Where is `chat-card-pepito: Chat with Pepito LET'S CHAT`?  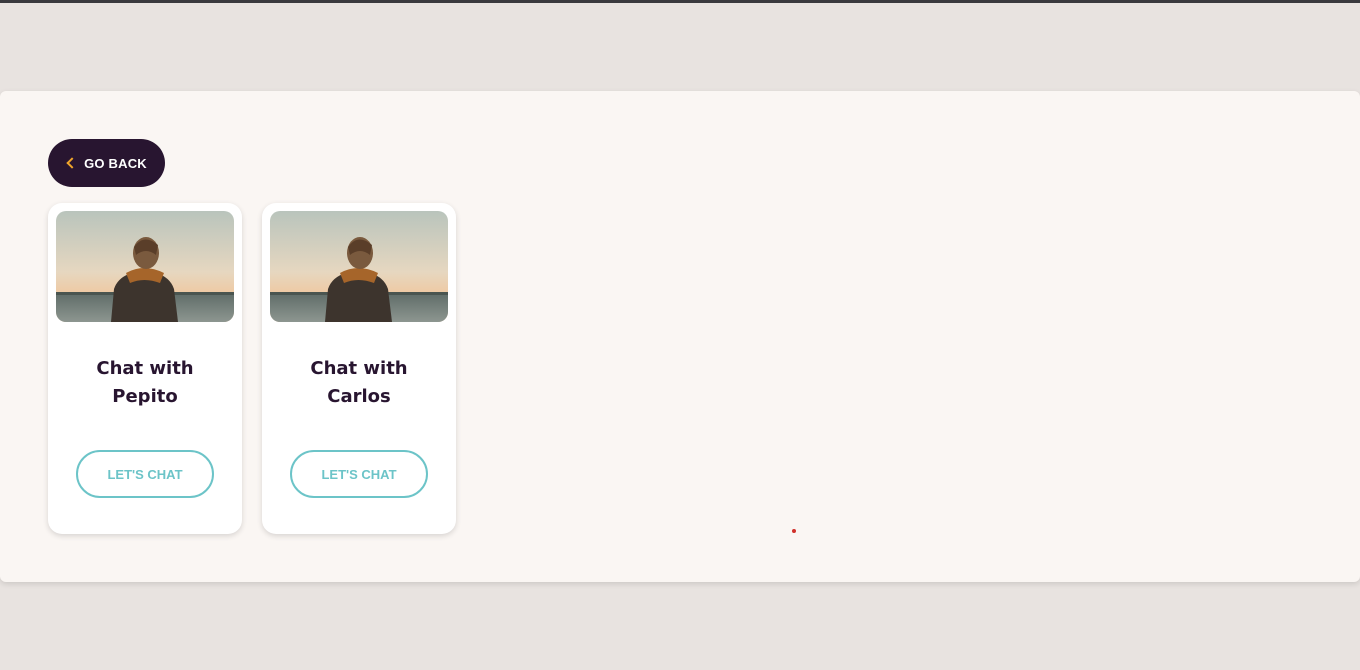
chat-card-pepito: Chat with Pepito LET'S CHAT is located at coordinates (145, 368).